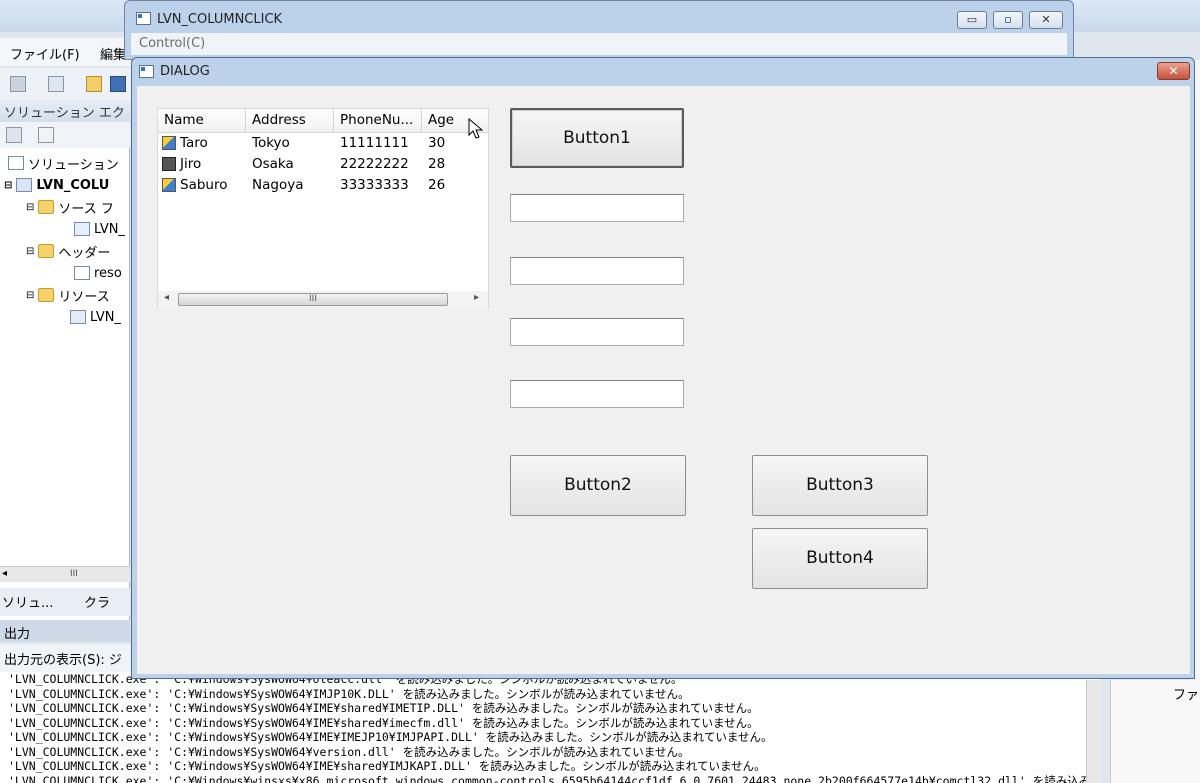  I want to click on cell-name: Taro, so click(194, 143).